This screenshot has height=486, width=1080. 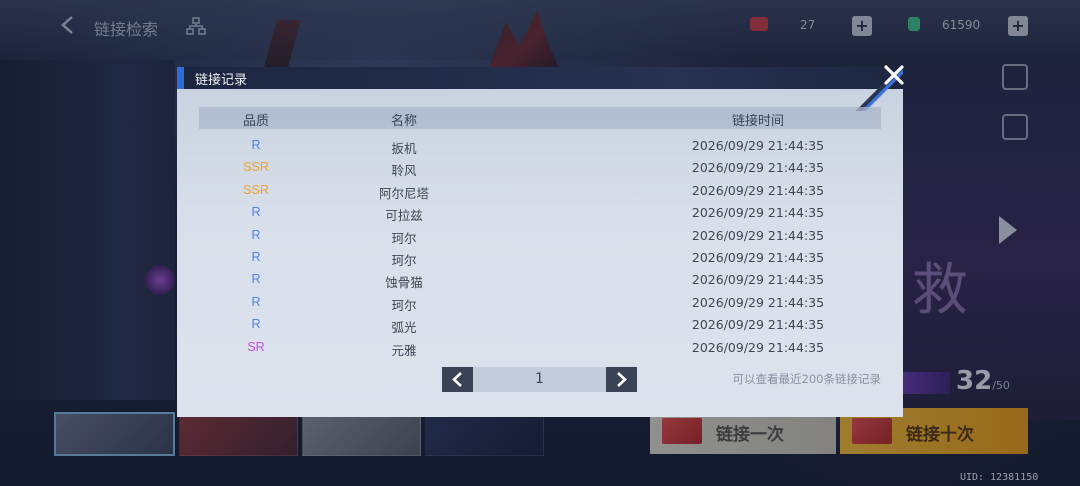 I want to click on table-row: SSR 聆风 2026/09/29 21:44:35, so click(x=540, y=168).